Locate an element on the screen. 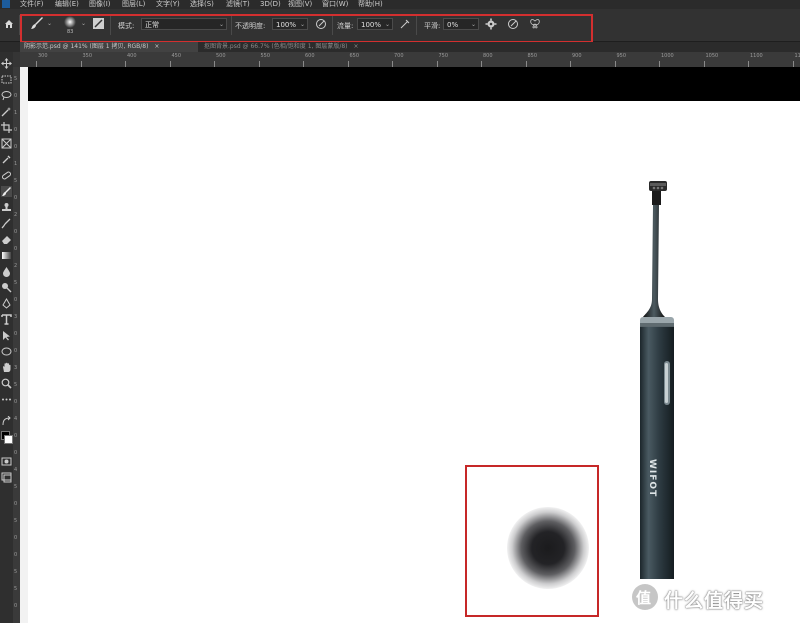 The width and height of the screenshot is (800, 623). smoothing-field: 0% ⌄ is located at coordinates (461, 24).